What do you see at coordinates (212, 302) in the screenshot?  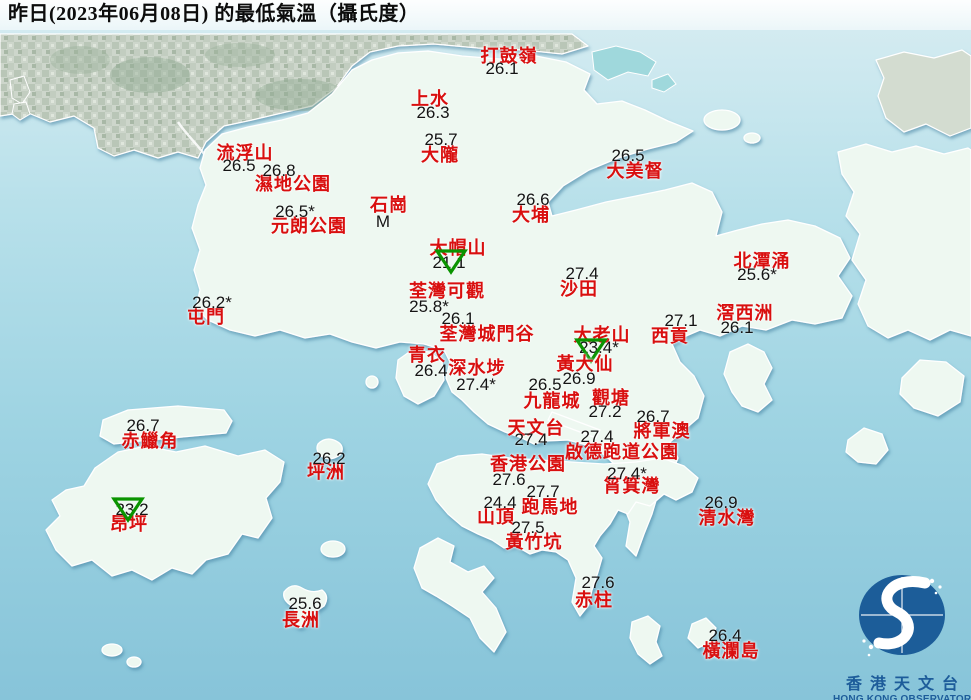 I see `station-value: 26.2*` at bounding box center [212, 302].